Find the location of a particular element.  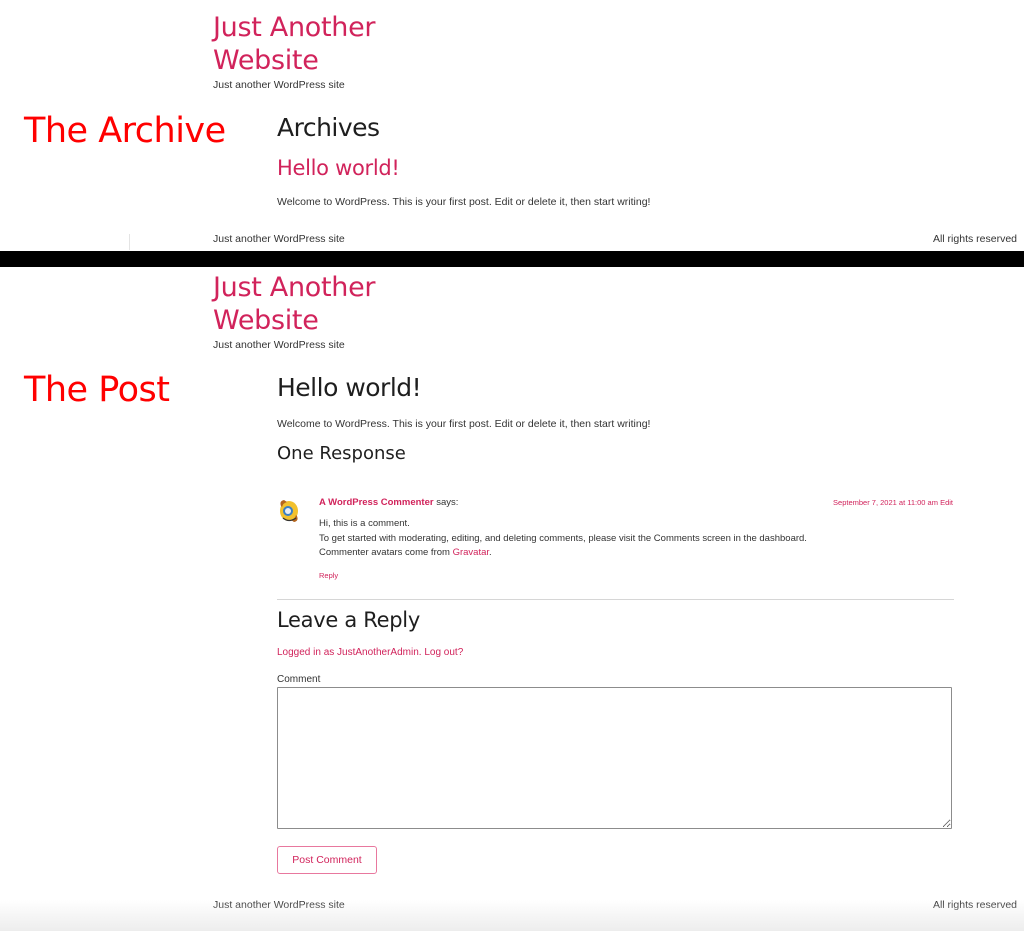

logged-in-link: Logged in as JustAnotherAdmin. is located at coordinates (349, 652).